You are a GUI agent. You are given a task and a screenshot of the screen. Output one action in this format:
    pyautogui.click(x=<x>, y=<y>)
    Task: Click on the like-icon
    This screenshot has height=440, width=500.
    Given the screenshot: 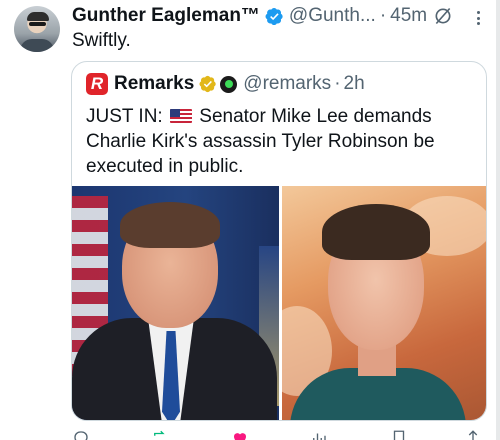 What is the action you would take?
    pyautogui.click(x=239, y=436)
    